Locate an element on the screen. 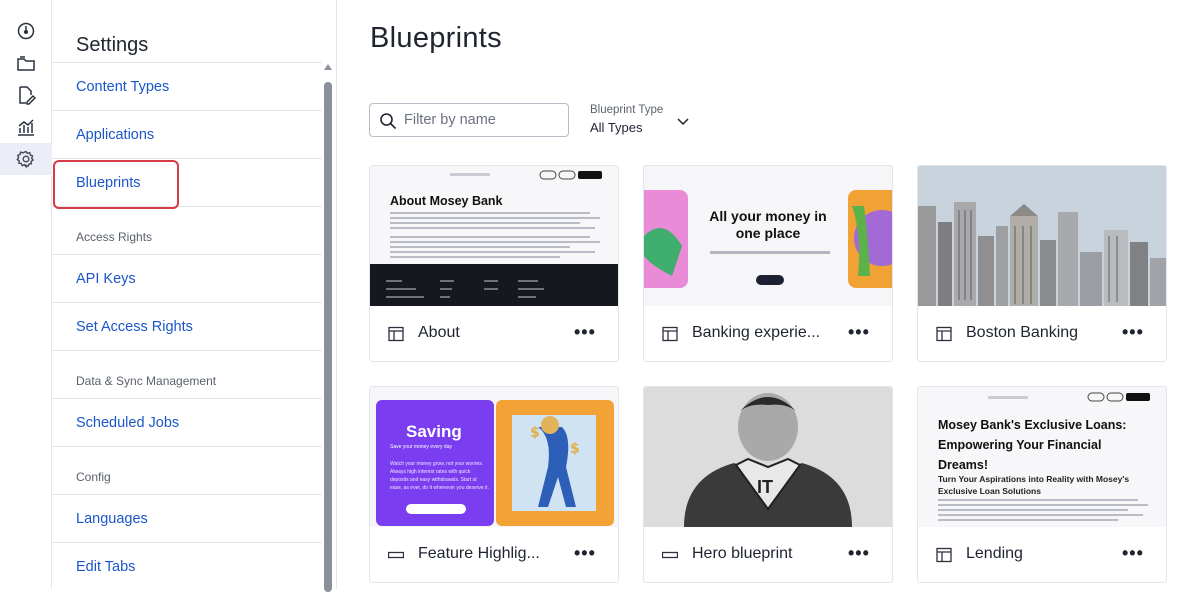 The height and width of the screenshot is (592, 1183). card-footer: About ••• is located at coordinates (494, 333).